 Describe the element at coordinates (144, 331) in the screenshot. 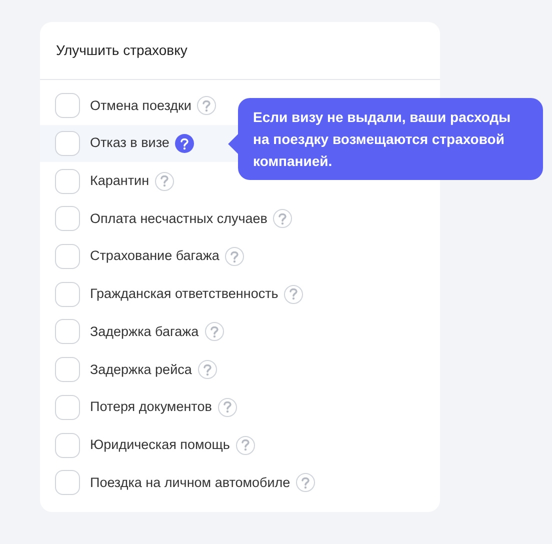

I see `option-label: Задержка багажа` at that location.